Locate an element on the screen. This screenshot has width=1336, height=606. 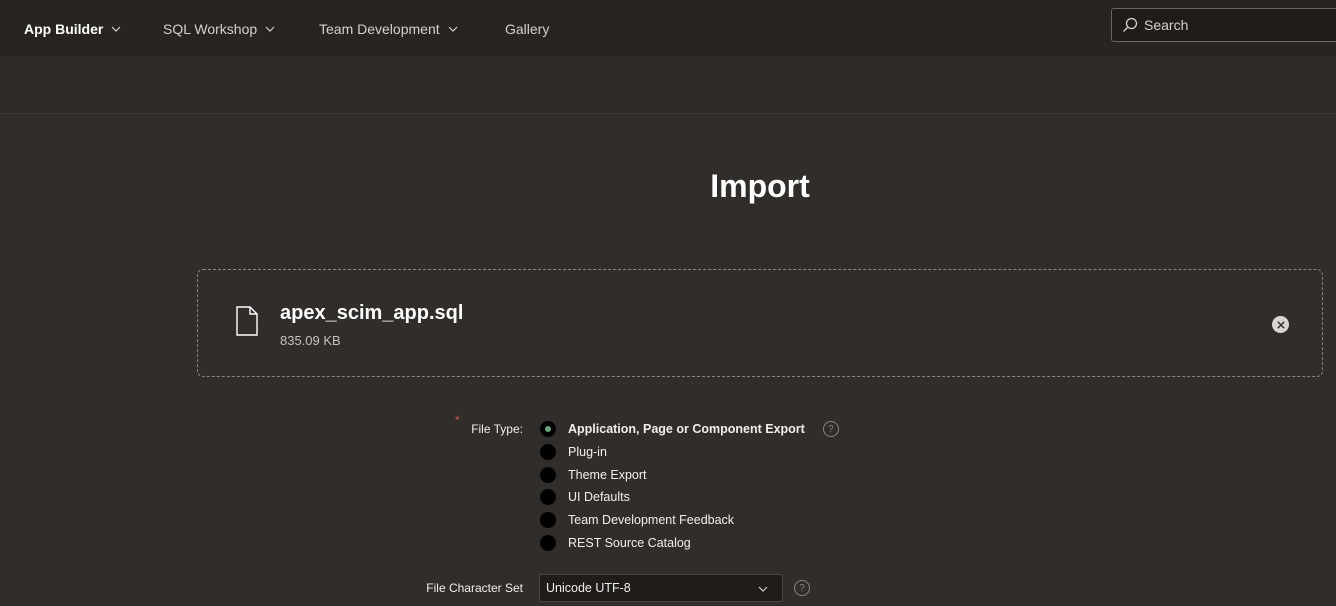
search-input: Search is located at coordinates (1223, 25).